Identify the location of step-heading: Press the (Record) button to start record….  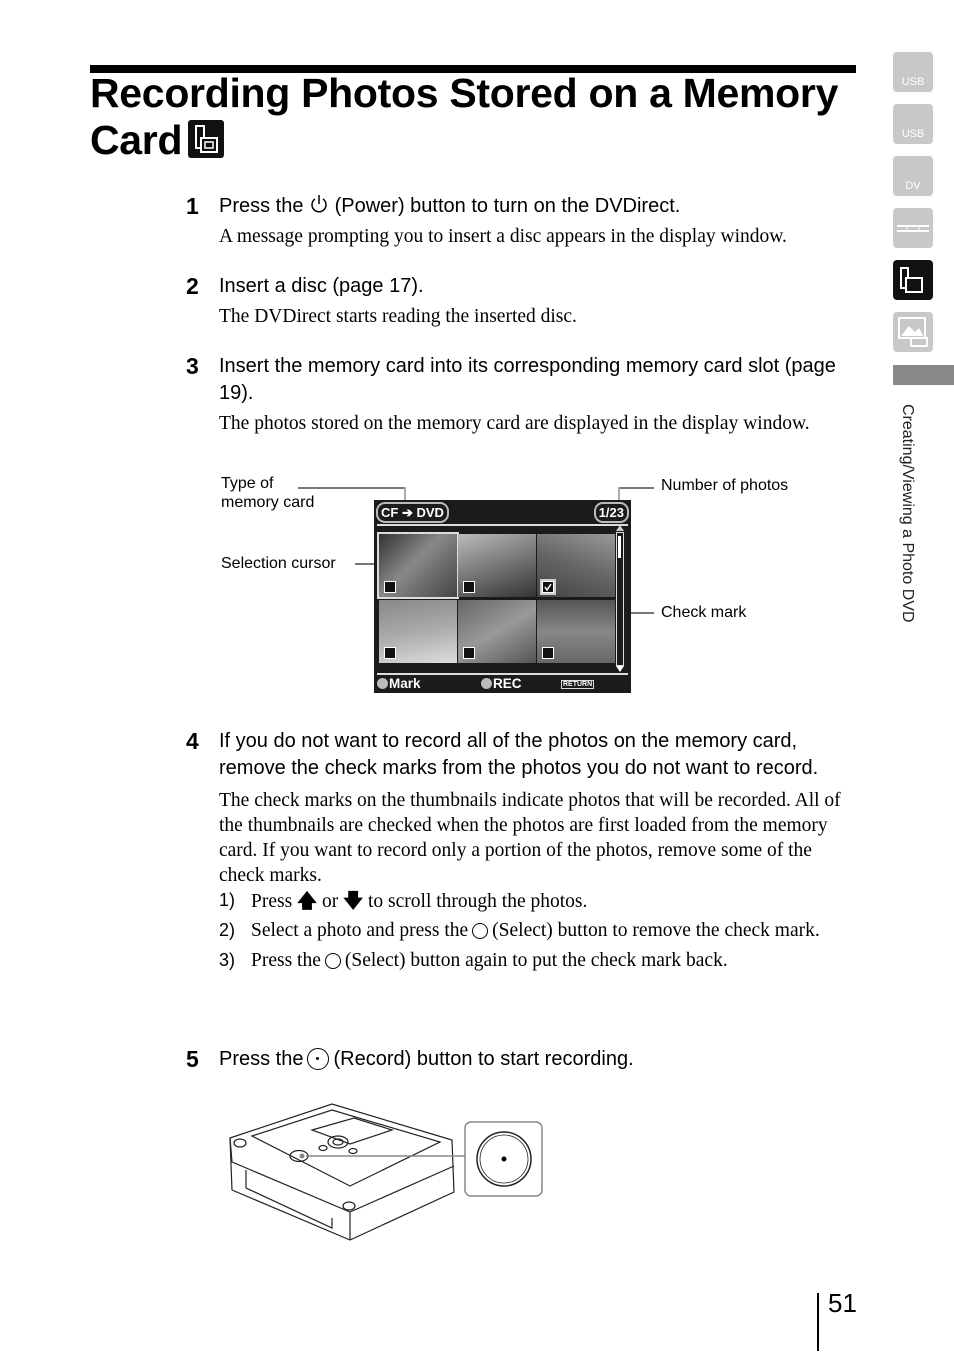
(426, 1059).